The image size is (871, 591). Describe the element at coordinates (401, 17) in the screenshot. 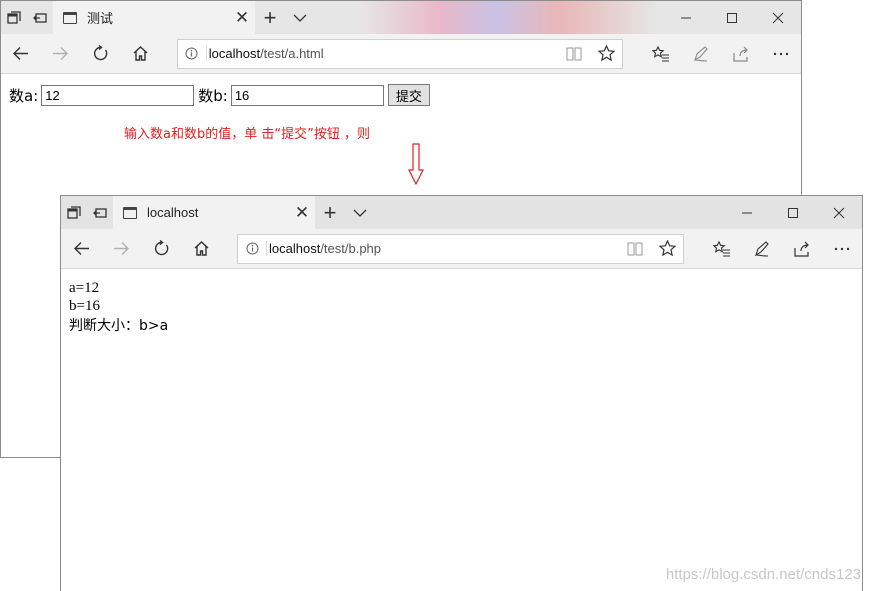

I see `title-bar: 测试 ✕ +` at that location.